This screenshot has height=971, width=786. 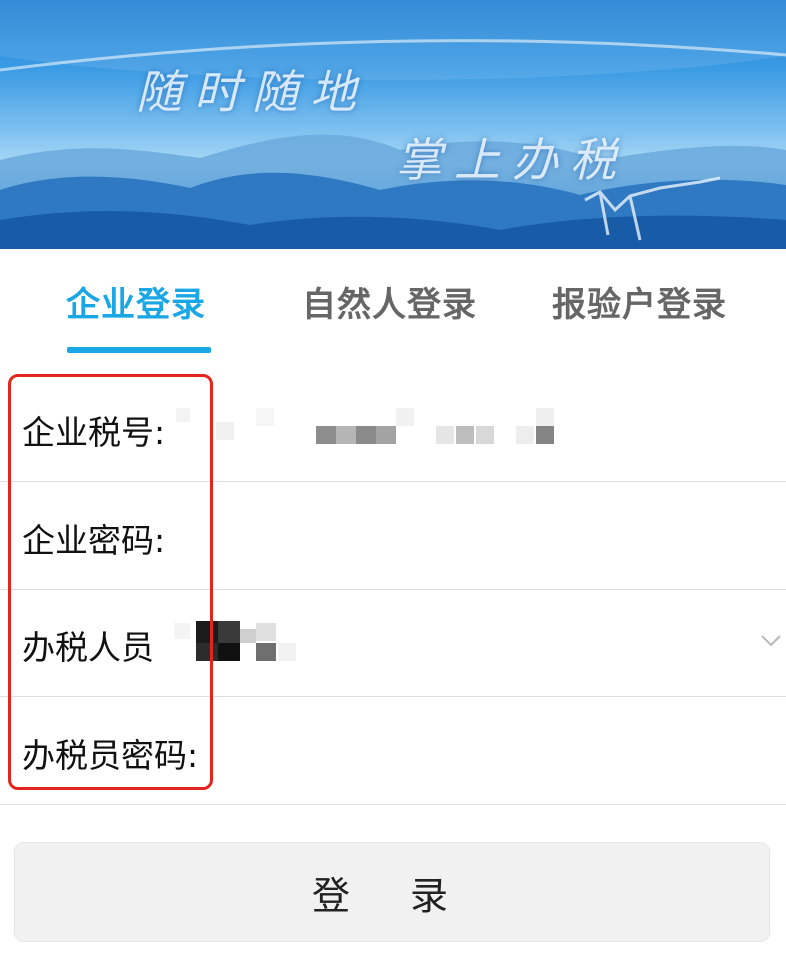 I want to click on active-tab-indicator, so click(x=139, y=350).